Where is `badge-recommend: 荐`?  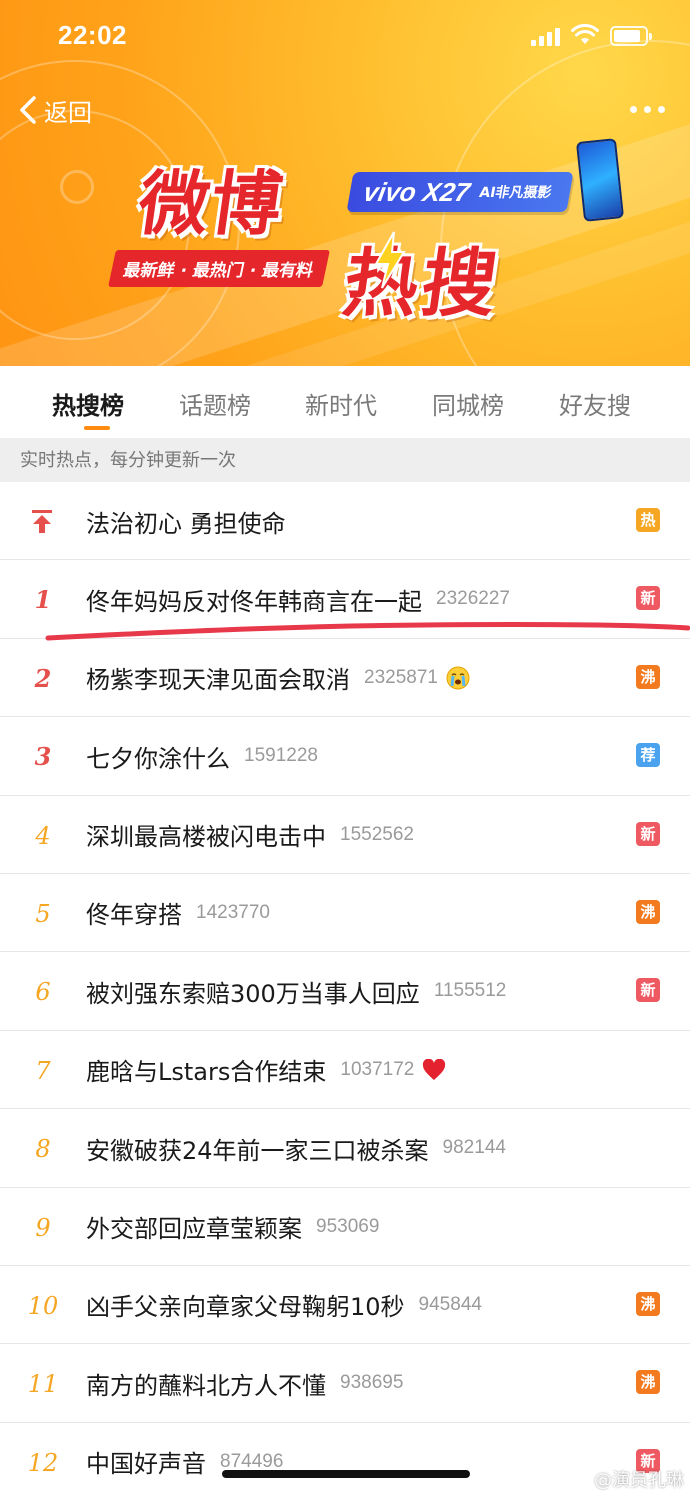
badge-recommend: 荐 is located at coordinates (648, 755).